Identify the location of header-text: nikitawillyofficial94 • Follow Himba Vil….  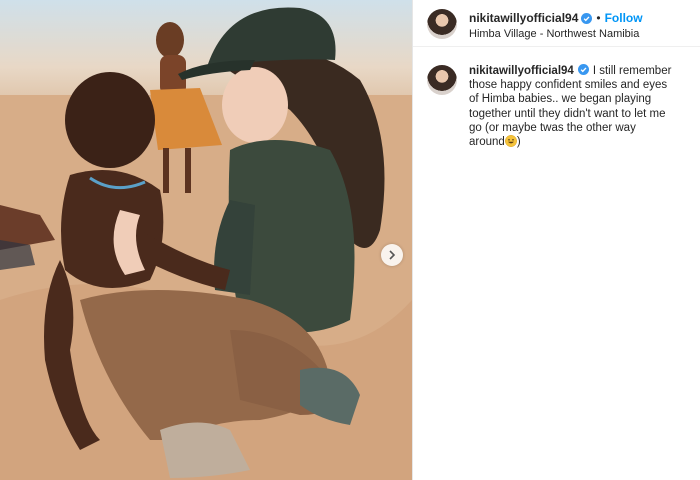
(556, 25).